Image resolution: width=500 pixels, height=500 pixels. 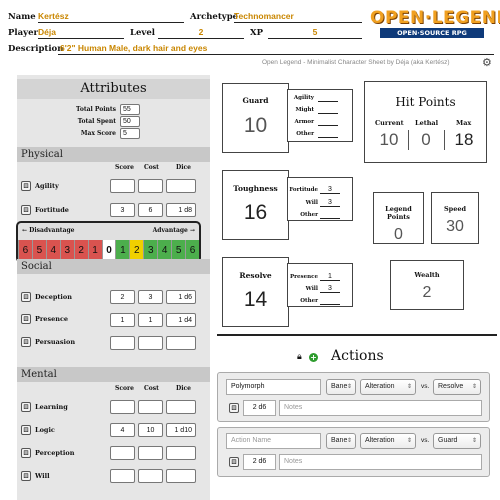 What do you see at coordinates (150, 210) in the screenshot?
I see `fortitude-cost: 6` at bounding box center [150, 210].